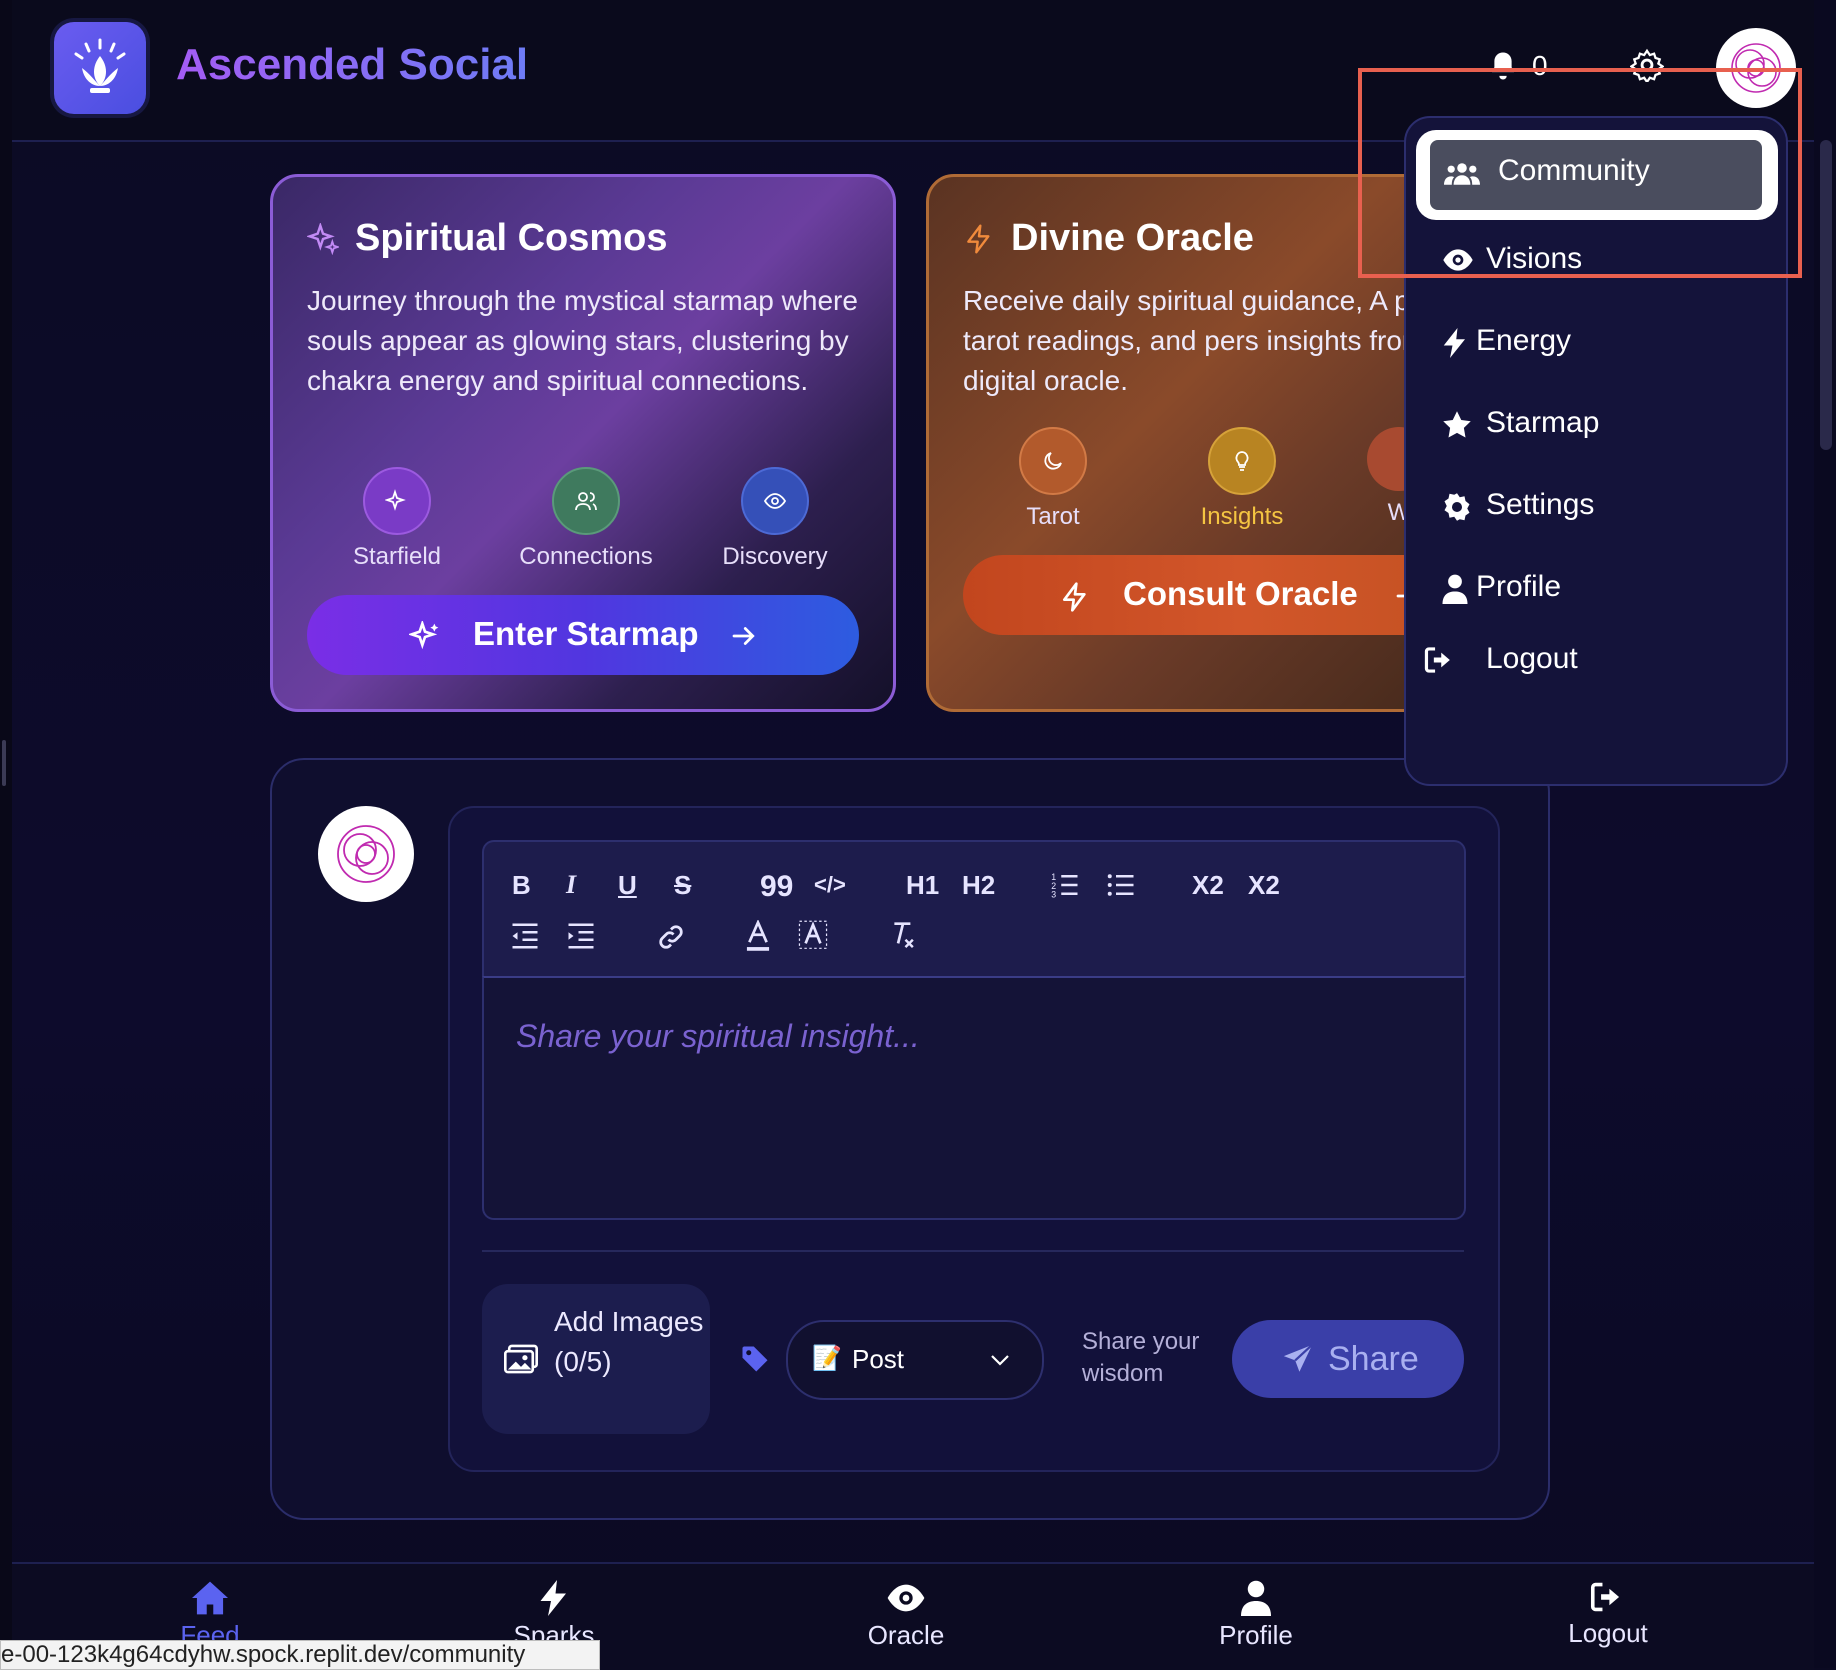  What do you see at coordinates (581, 936) in the screenshot?
I see `indent-icon` at bounding box center [581, 936].